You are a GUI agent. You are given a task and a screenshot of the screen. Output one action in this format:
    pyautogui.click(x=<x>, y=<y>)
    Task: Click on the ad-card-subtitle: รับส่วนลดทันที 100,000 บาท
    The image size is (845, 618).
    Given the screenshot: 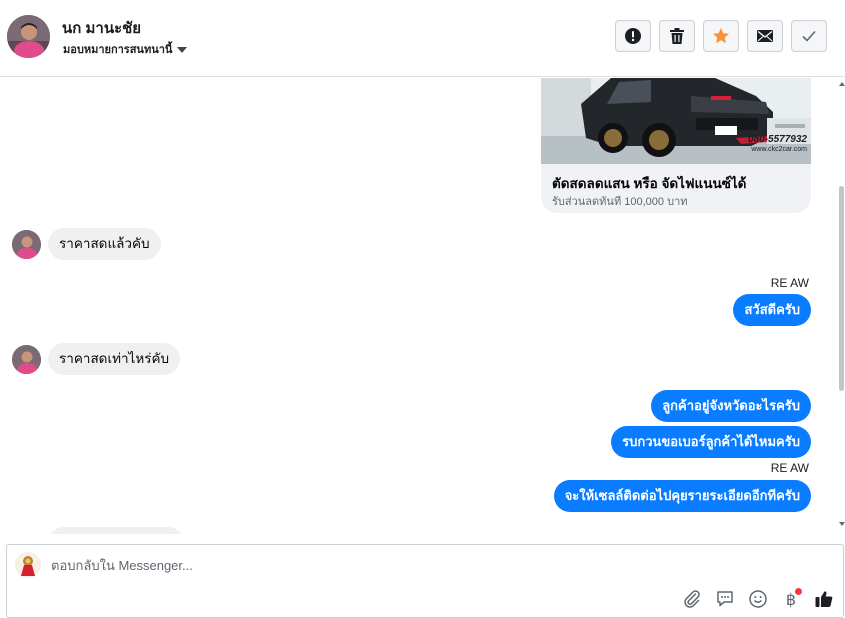 What is the action you would take?
    pyautogui.click(x=620, y=202)
    